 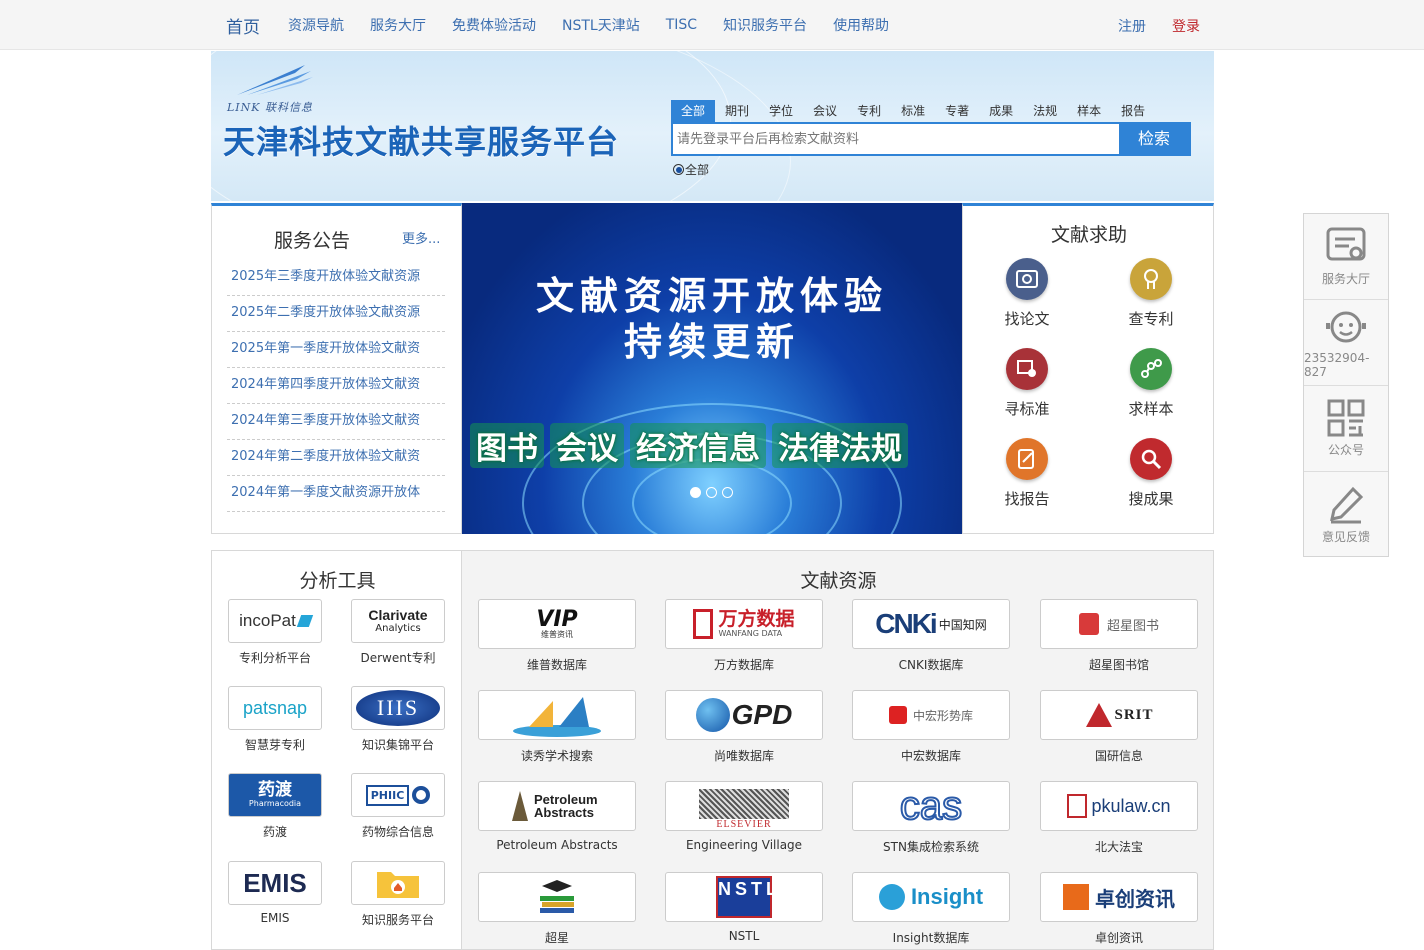 What do you see at coordinates (556, 756) in the screenshot?
I see `resource-label: 读秀学术搜索` at bounding box center [556, 756].